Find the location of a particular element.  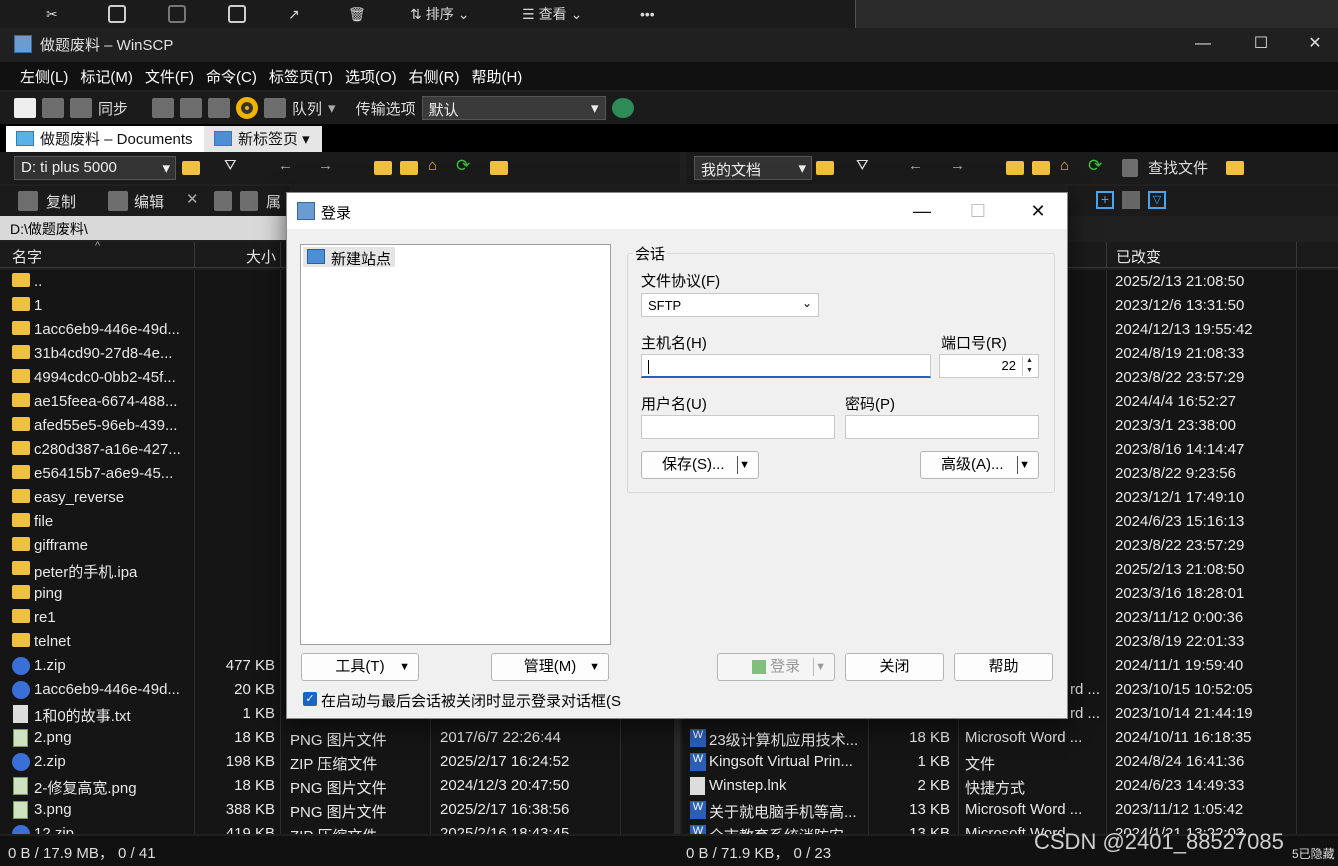

maximize-button: ☐ is located at coordinates (1261, 44).